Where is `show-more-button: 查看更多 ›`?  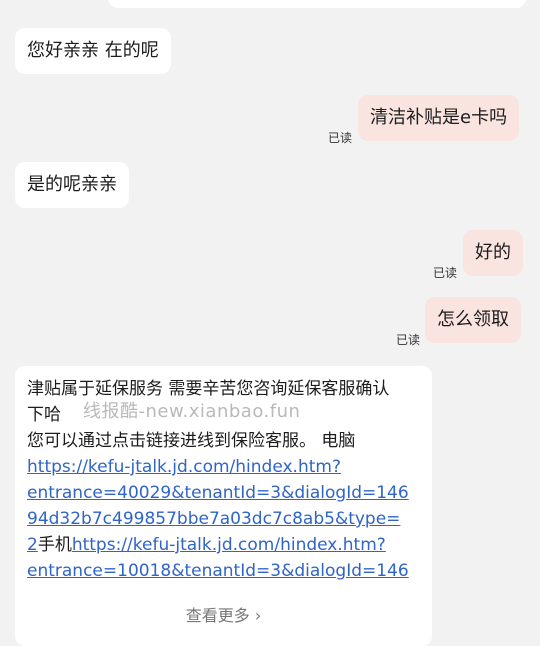
show-more-button: 查看更多 › is located at coordinates (223, 614).